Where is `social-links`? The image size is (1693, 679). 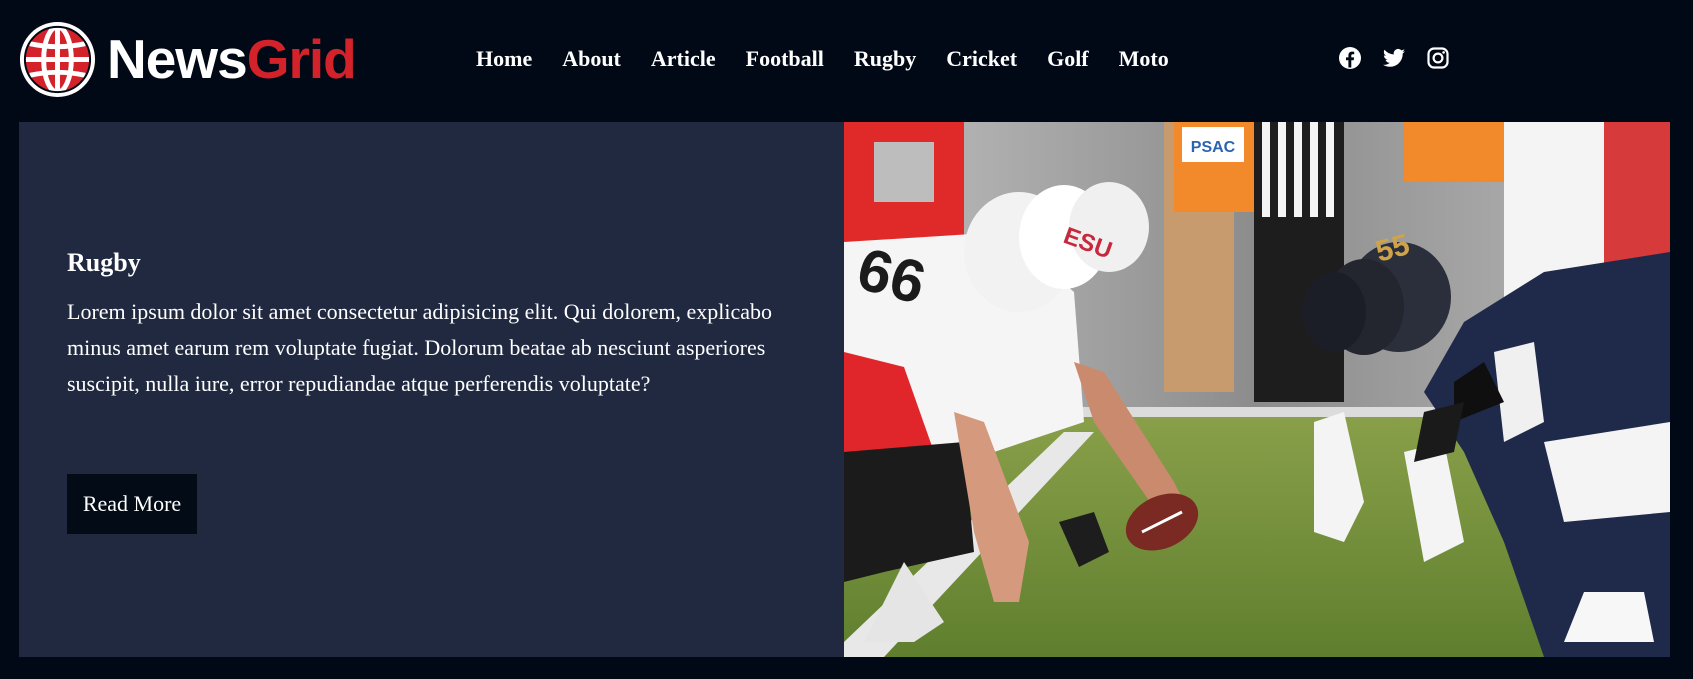
social-links is located at coordinates (1394, 58).